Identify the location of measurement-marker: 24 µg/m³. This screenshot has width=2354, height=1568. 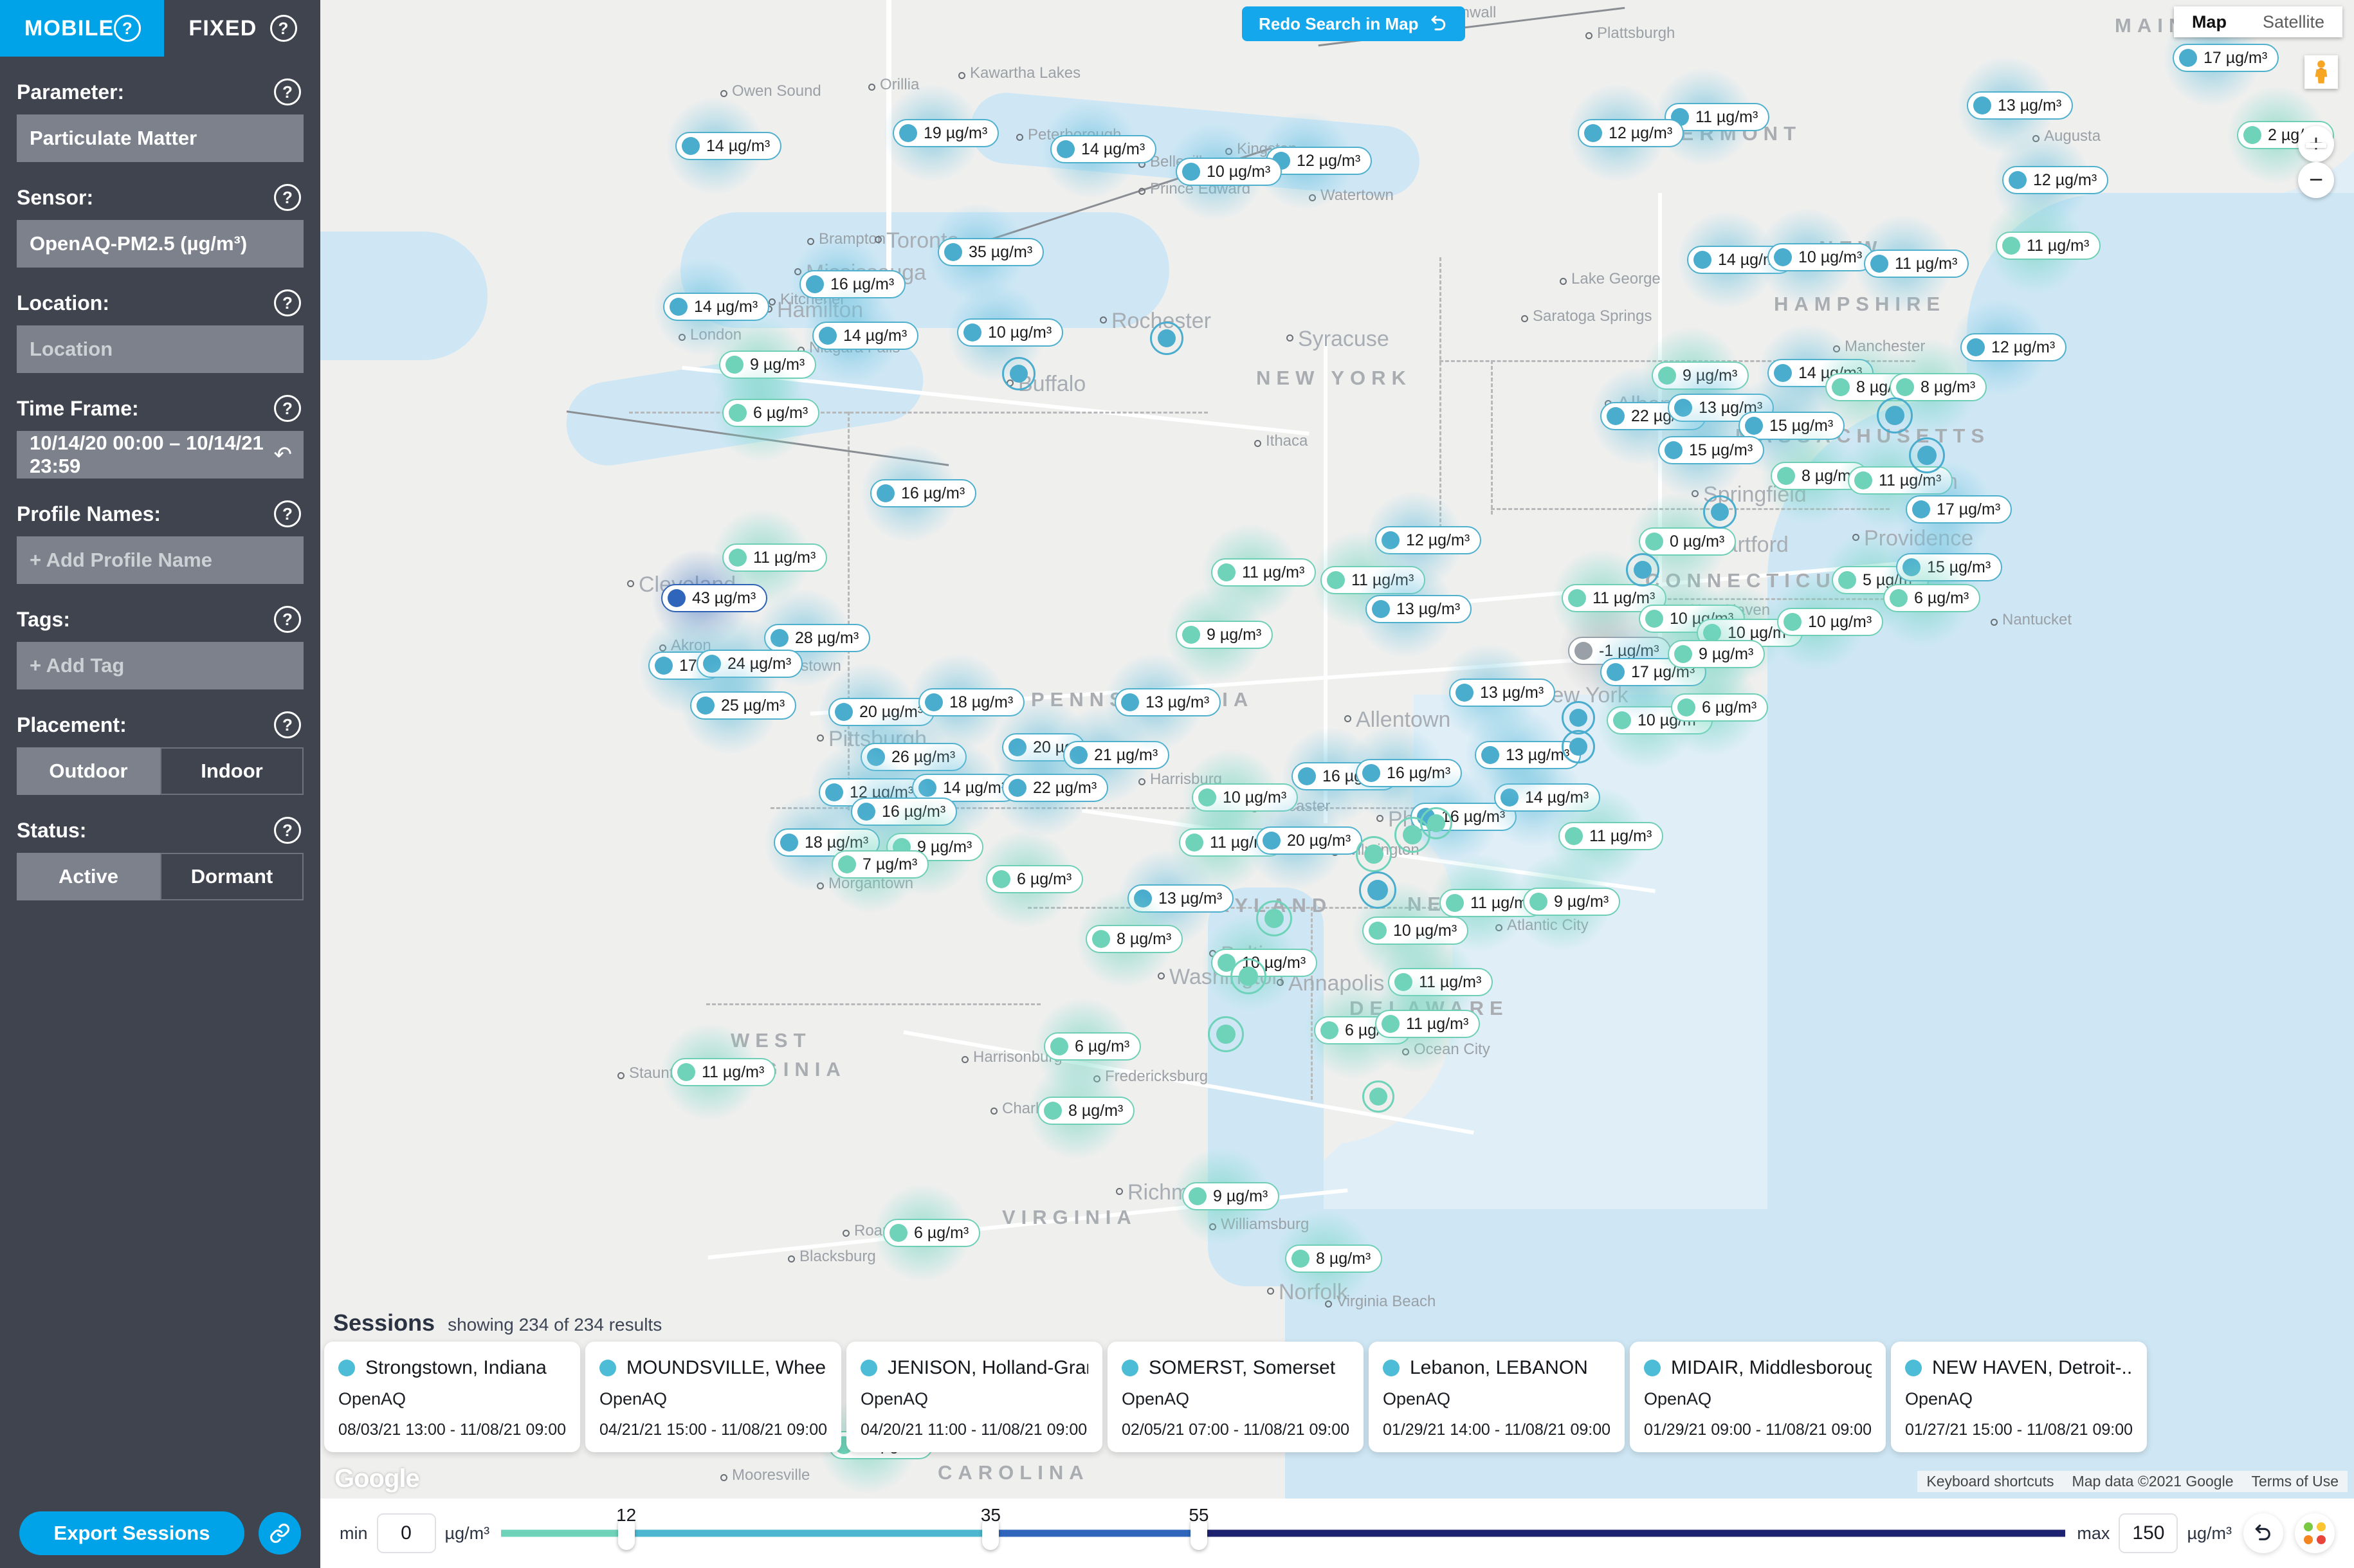
(750, 664).